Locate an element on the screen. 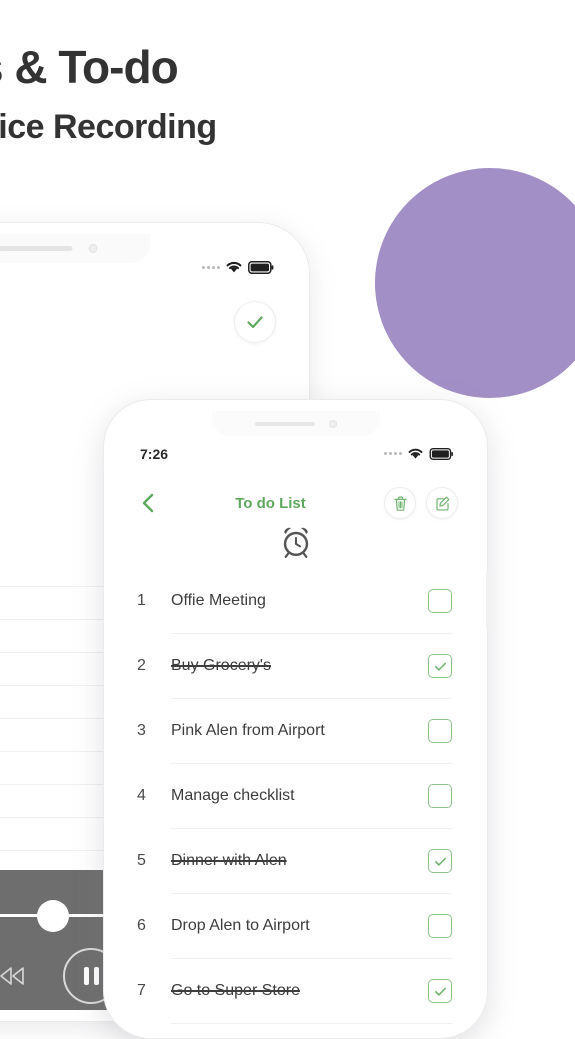 Image resolution: width=575 pixels, height=1039 pixels. todo-row: 7 Go to Super Store is located at coordinates (295, 991).